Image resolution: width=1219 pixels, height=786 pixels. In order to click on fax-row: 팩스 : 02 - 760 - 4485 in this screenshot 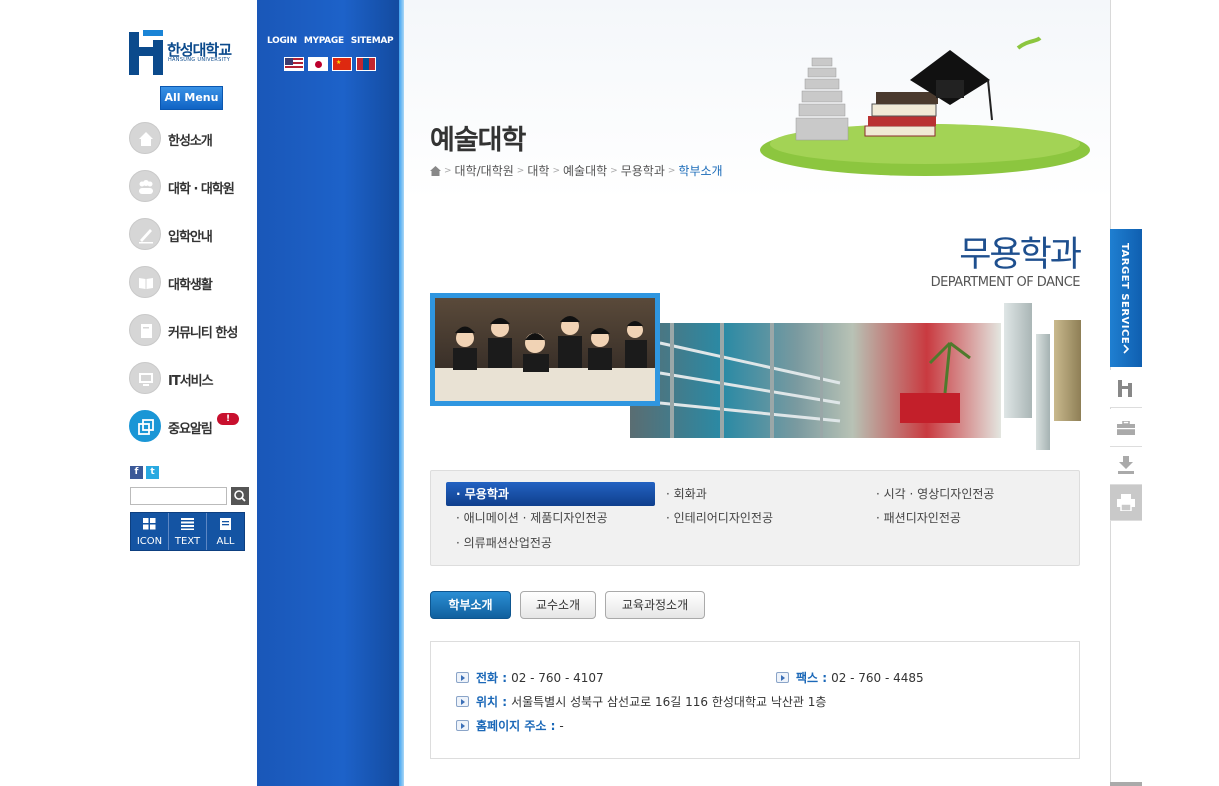, I will do `click(850, 677)`.